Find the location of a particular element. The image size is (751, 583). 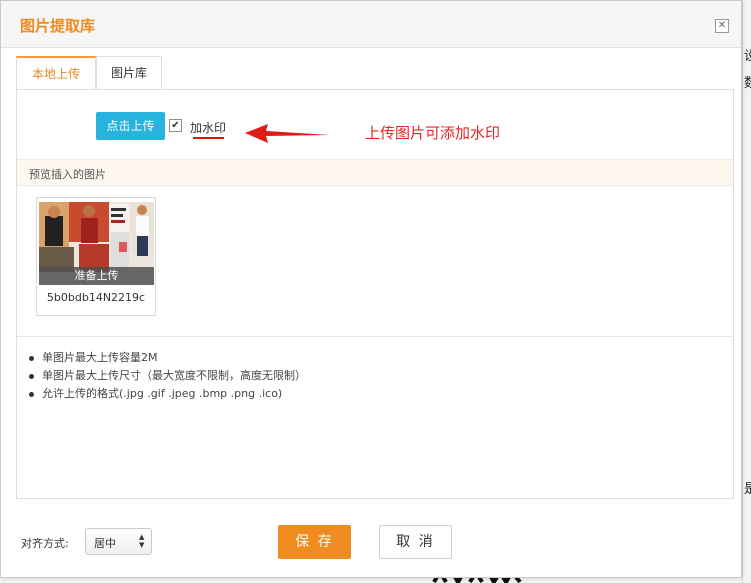

cancel-button: 取 消 is located at coordinates (415, 542).